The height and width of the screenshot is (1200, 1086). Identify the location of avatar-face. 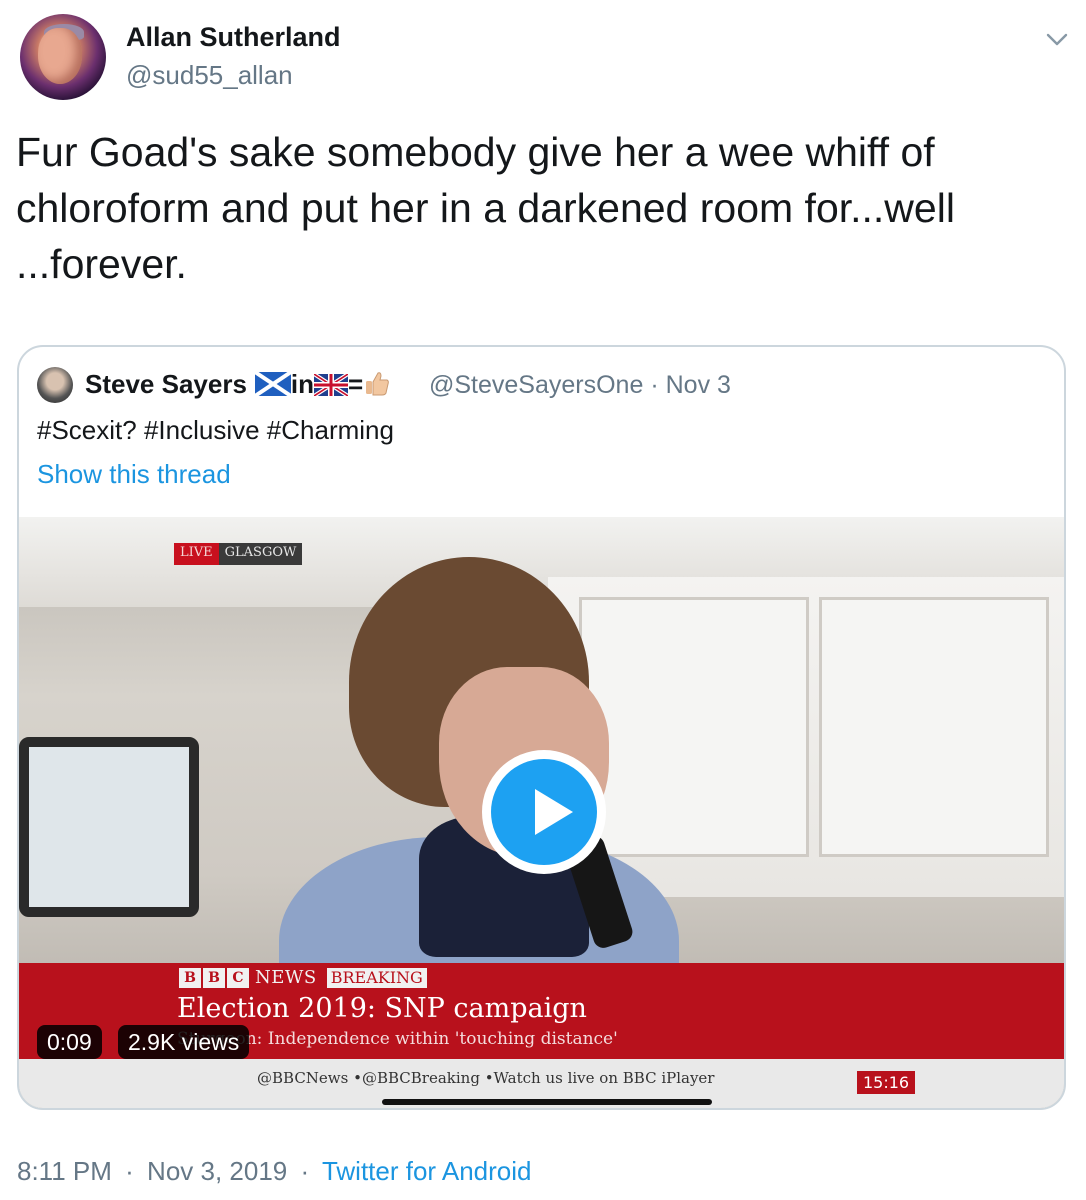
(60, 56).